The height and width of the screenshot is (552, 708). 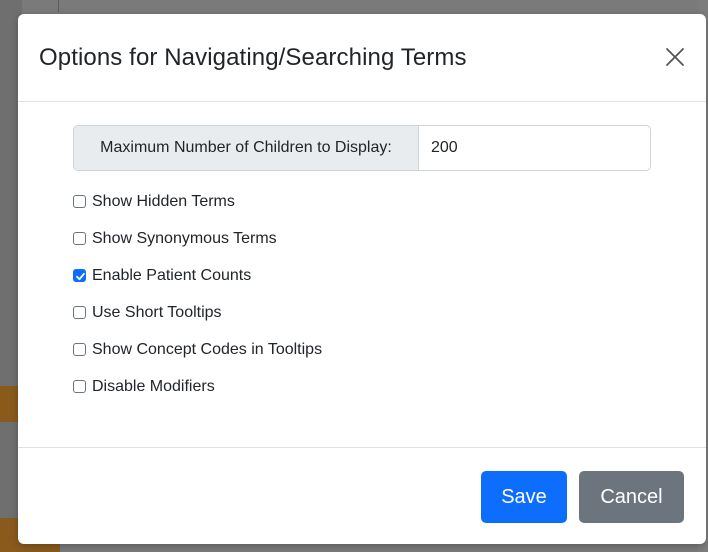 What do you see at coordinates (163, 201) in the screenshot?
I see `option-label: Show Hidden Terms` at bounding box center [163, 201].